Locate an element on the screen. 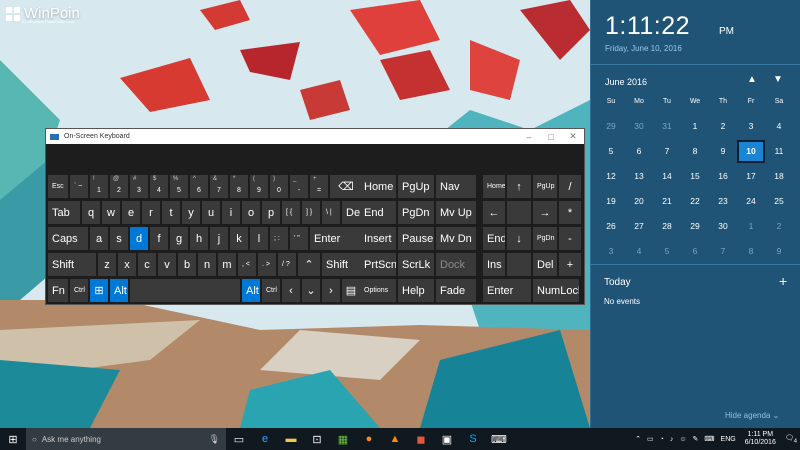 This screenshot has height=450, width=800. calendar-day: 15 is located at coordinates (695, 176).